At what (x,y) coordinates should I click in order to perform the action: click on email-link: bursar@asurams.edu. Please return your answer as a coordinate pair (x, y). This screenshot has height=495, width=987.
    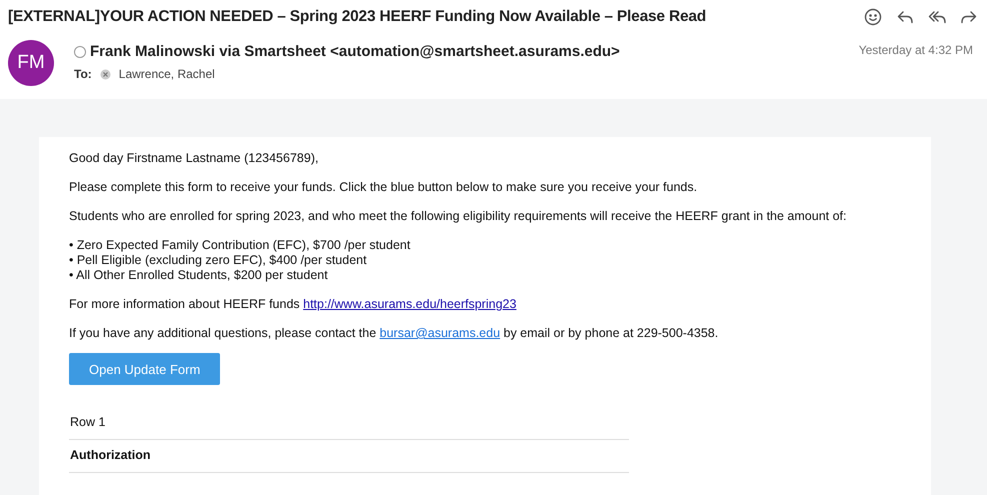
    Looking at the image, I should click on (440, 333).